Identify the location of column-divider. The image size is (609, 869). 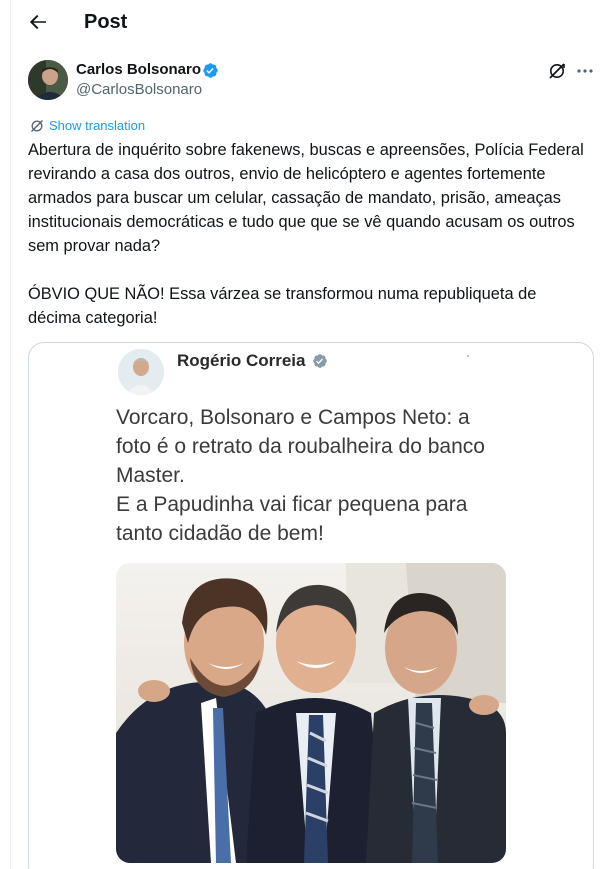
(10, 434).